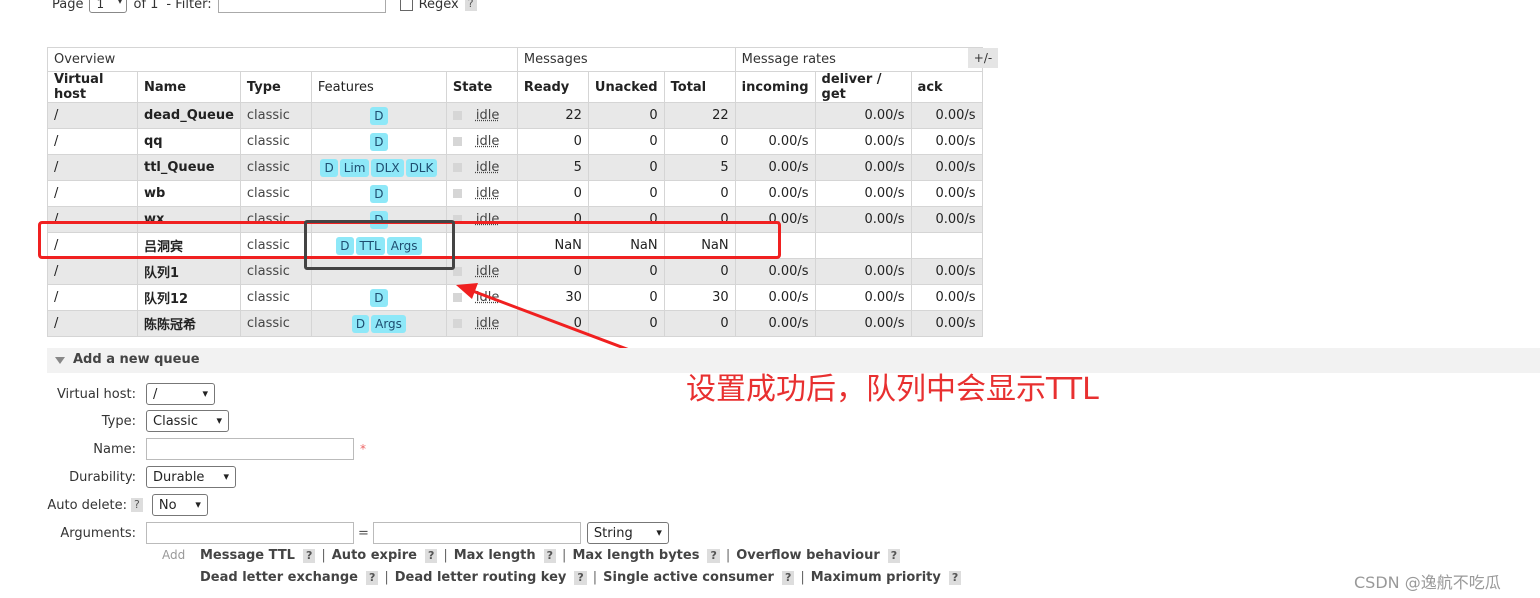 The height and width of the screenshot is (598, 1540). Describe the element at coordinates (179, 477) in the screenshot. I see `durability-value: Durable` at that location.